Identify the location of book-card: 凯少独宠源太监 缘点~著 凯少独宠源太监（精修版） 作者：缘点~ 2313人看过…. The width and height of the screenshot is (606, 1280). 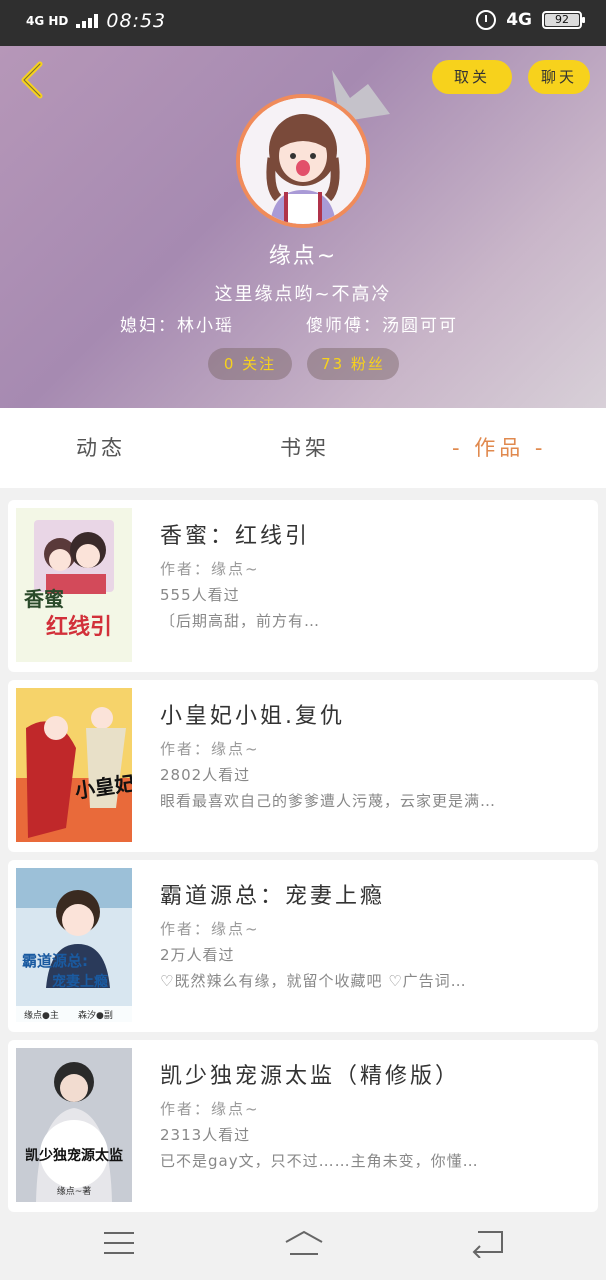
(303, 1126).